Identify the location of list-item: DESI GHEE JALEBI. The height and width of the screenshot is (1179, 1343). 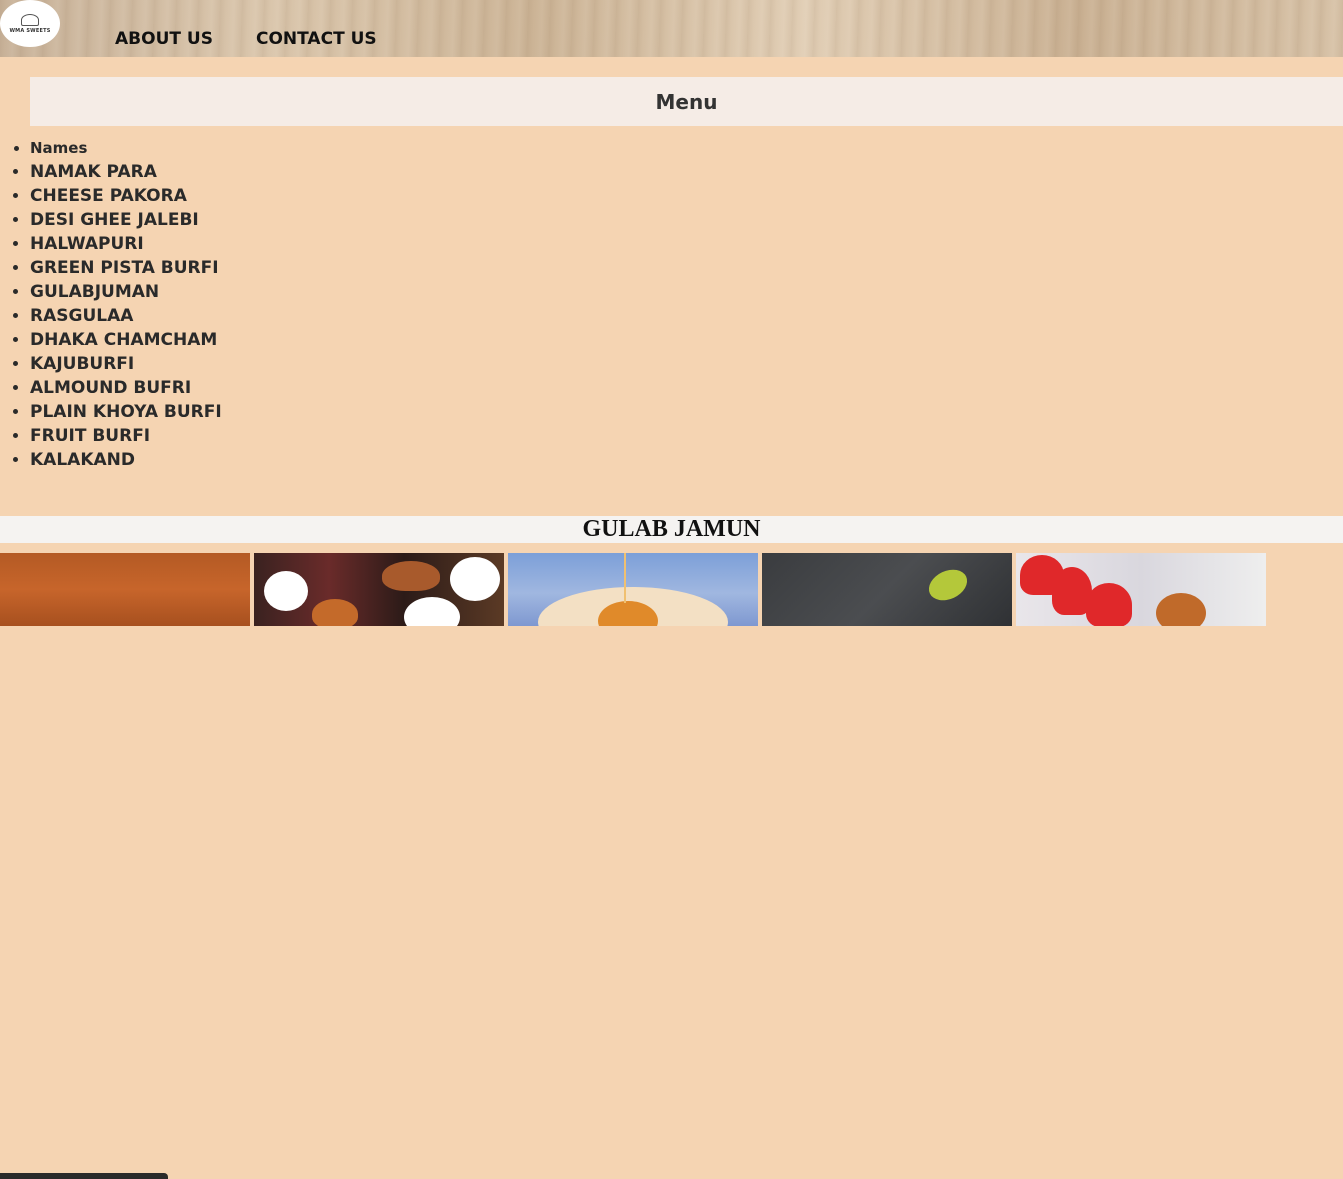
(126, 220).